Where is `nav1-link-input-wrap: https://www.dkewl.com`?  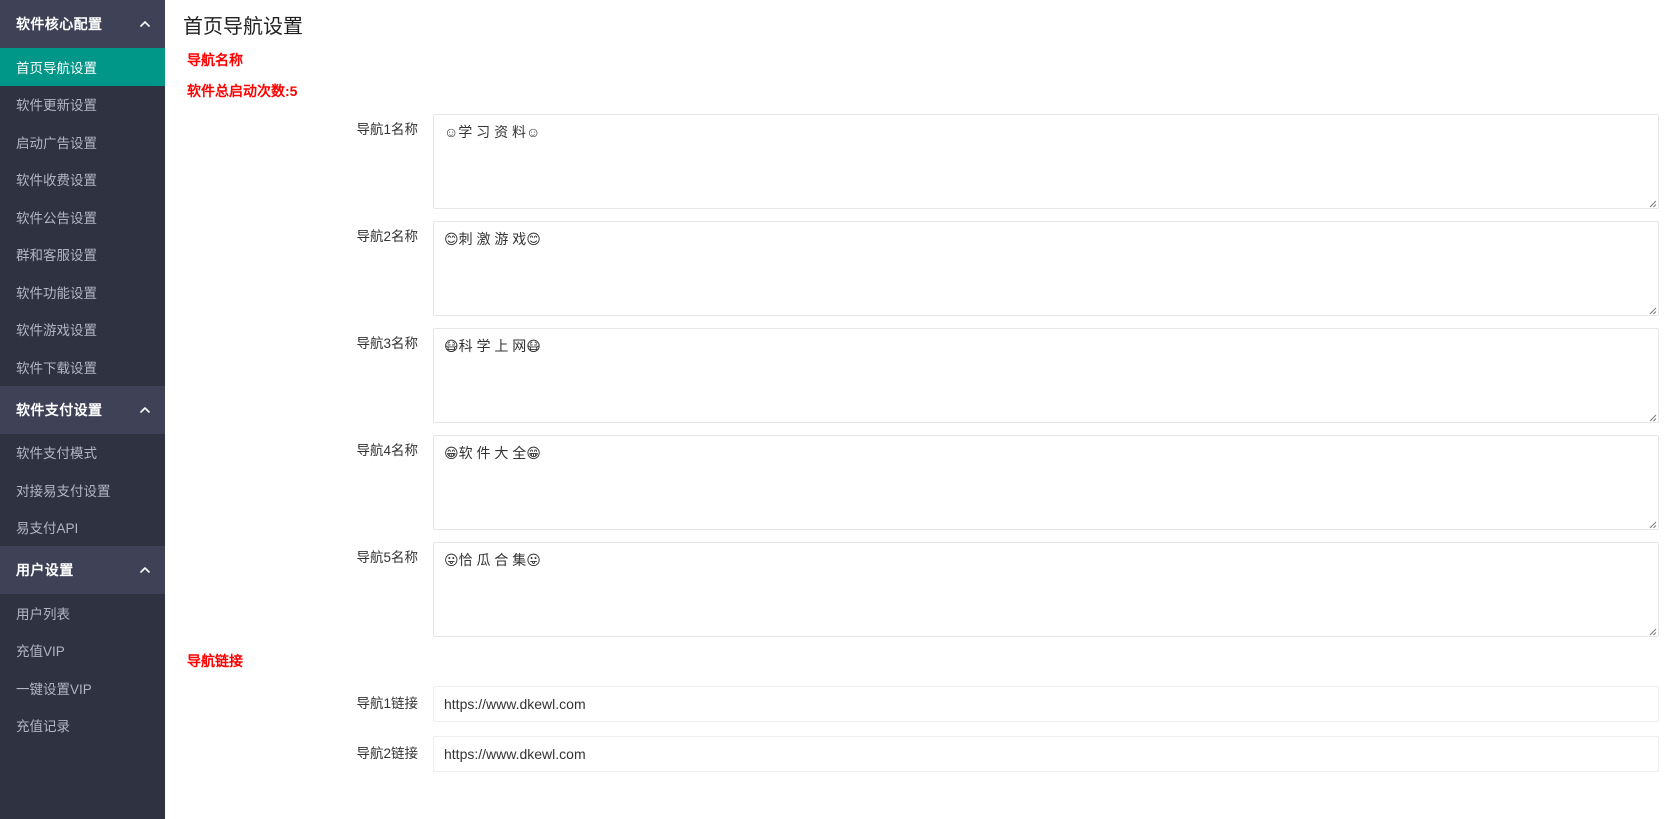 nav1-link-input-wrap: https://www.dkewl.com is located at coordinates (1046, 704).